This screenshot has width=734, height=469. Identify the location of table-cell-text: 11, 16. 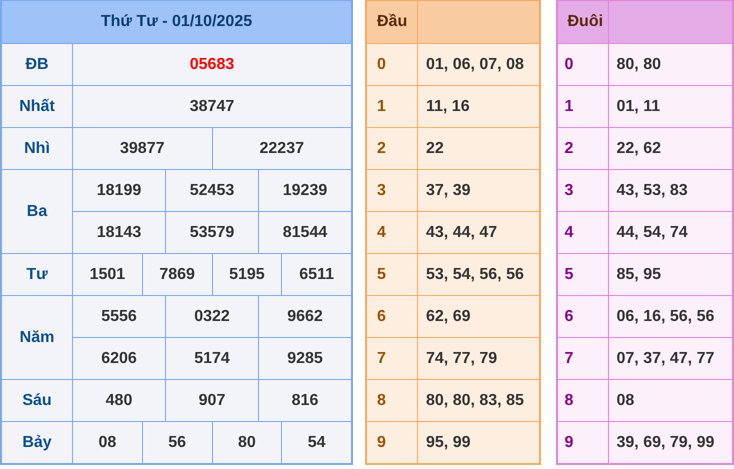
(448, 106).